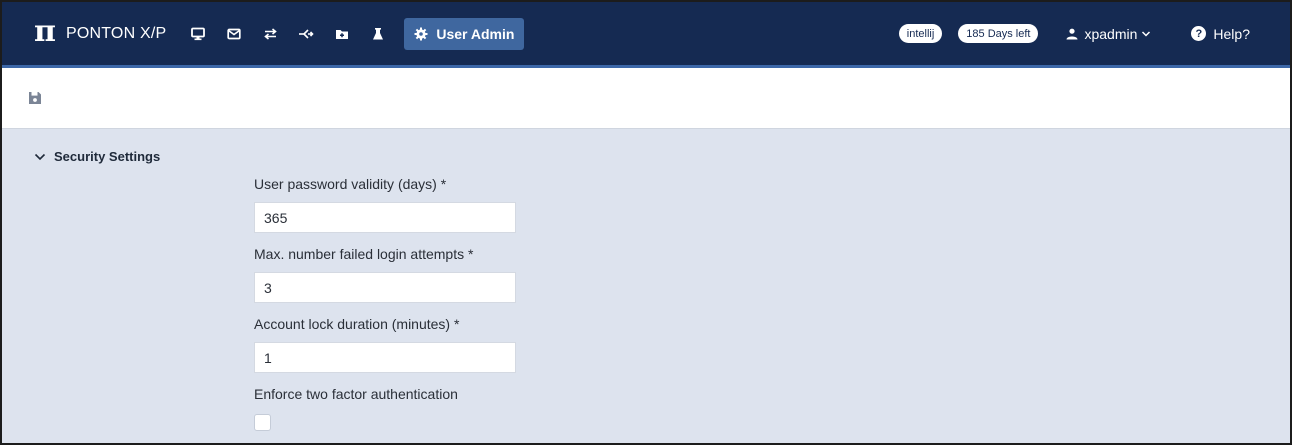  I want to click on help-link: ? Help?, so click(1220, 34).